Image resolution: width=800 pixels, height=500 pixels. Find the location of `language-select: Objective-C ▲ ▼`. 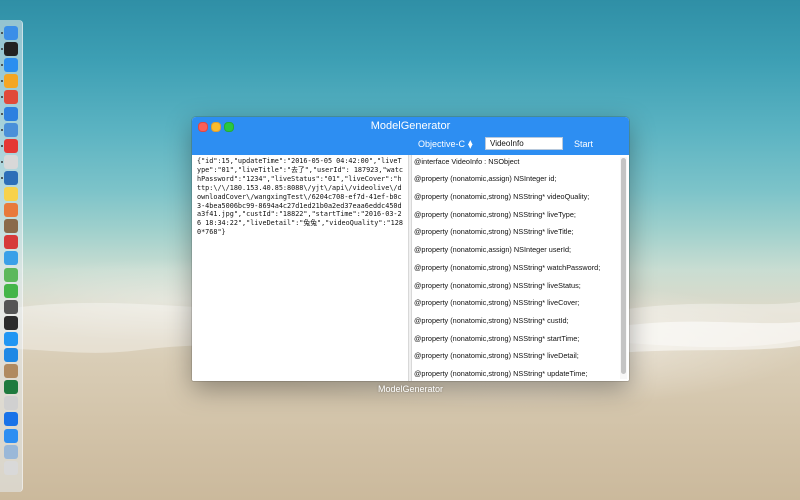

language-select: Objective-C ▲ ▼ is located at coordinates (445, 144).